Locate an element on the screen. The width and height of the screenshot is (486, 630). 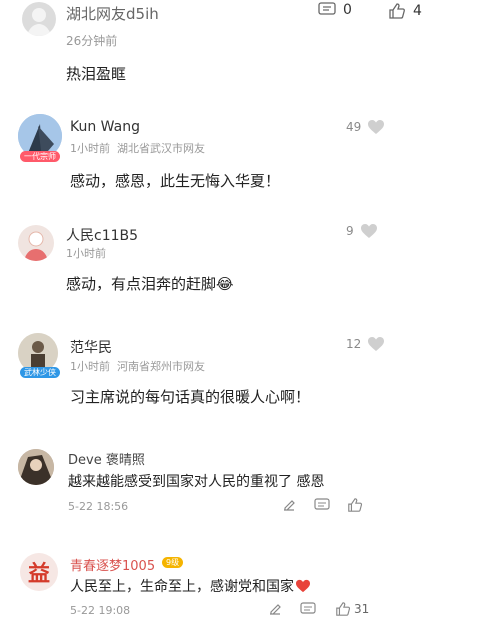
user-level-badge: 一代宗师 is located at coordinates (40, 156).